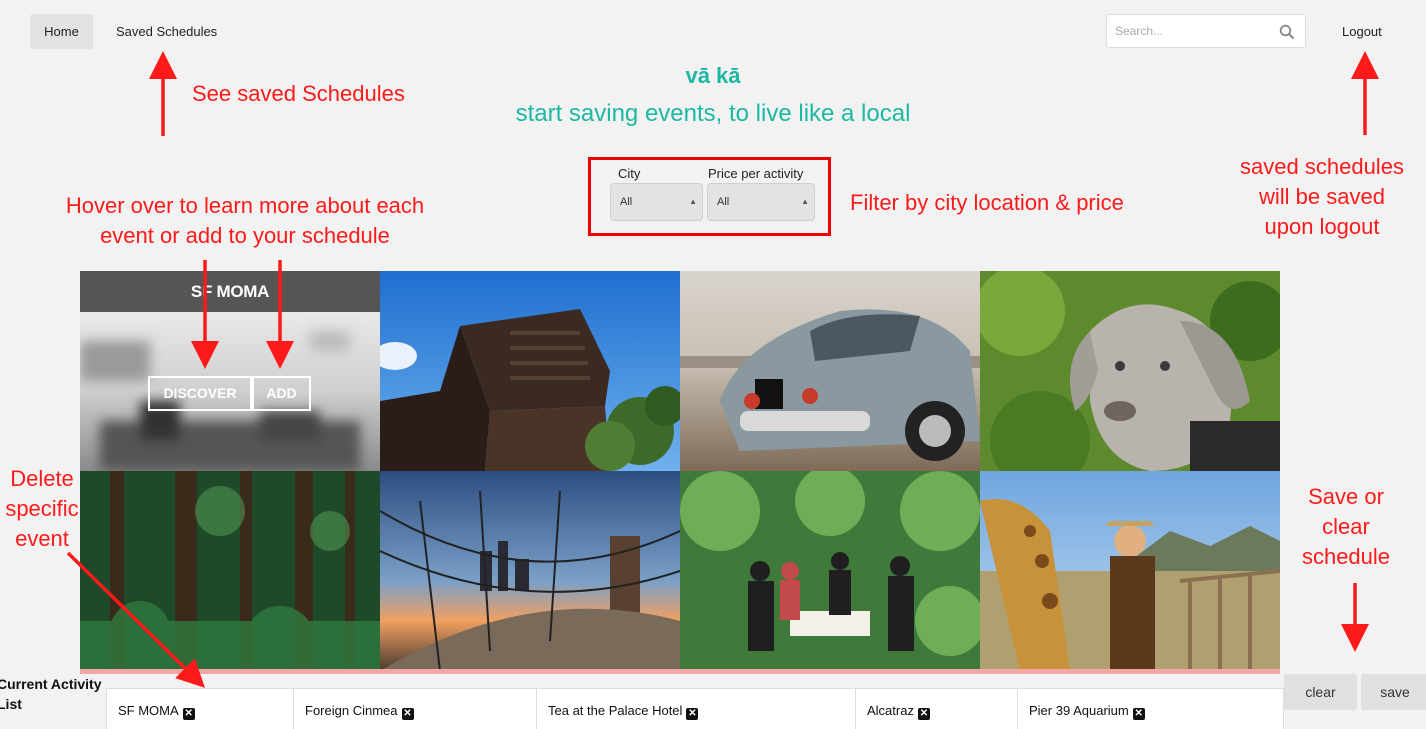 The width and height of the screenshot is (1426, 729). I want to click on event-tile-tea, so click(830, 571).